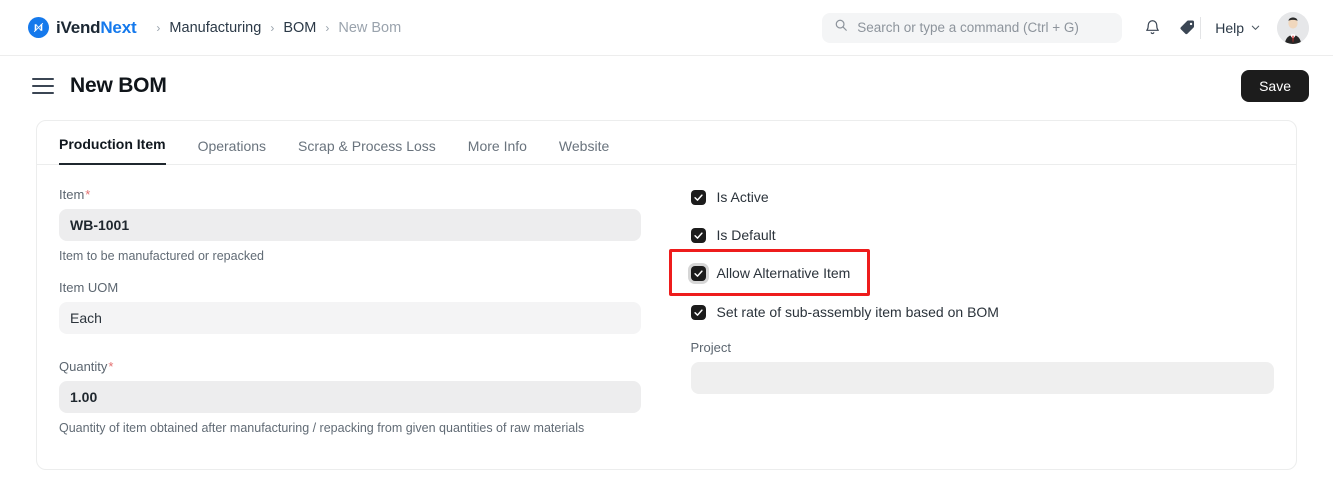 Image resolution: width=1333 pixels, height=501 pixels. I want to click on item-uom-field: Item UOM Each, so click(350, 312).